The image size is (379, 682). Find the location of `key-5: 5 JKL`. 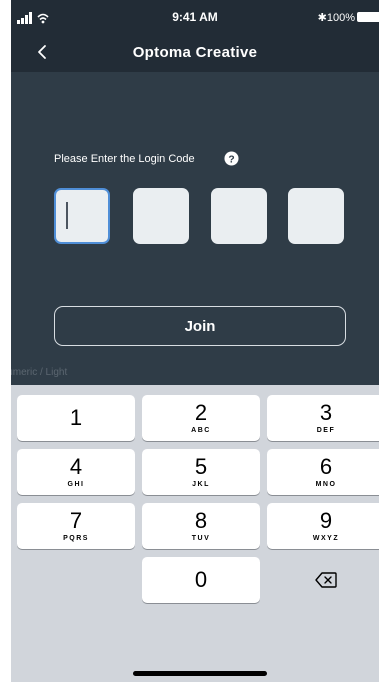

key-5: 5 JKL is located at coordinates (201, 472).